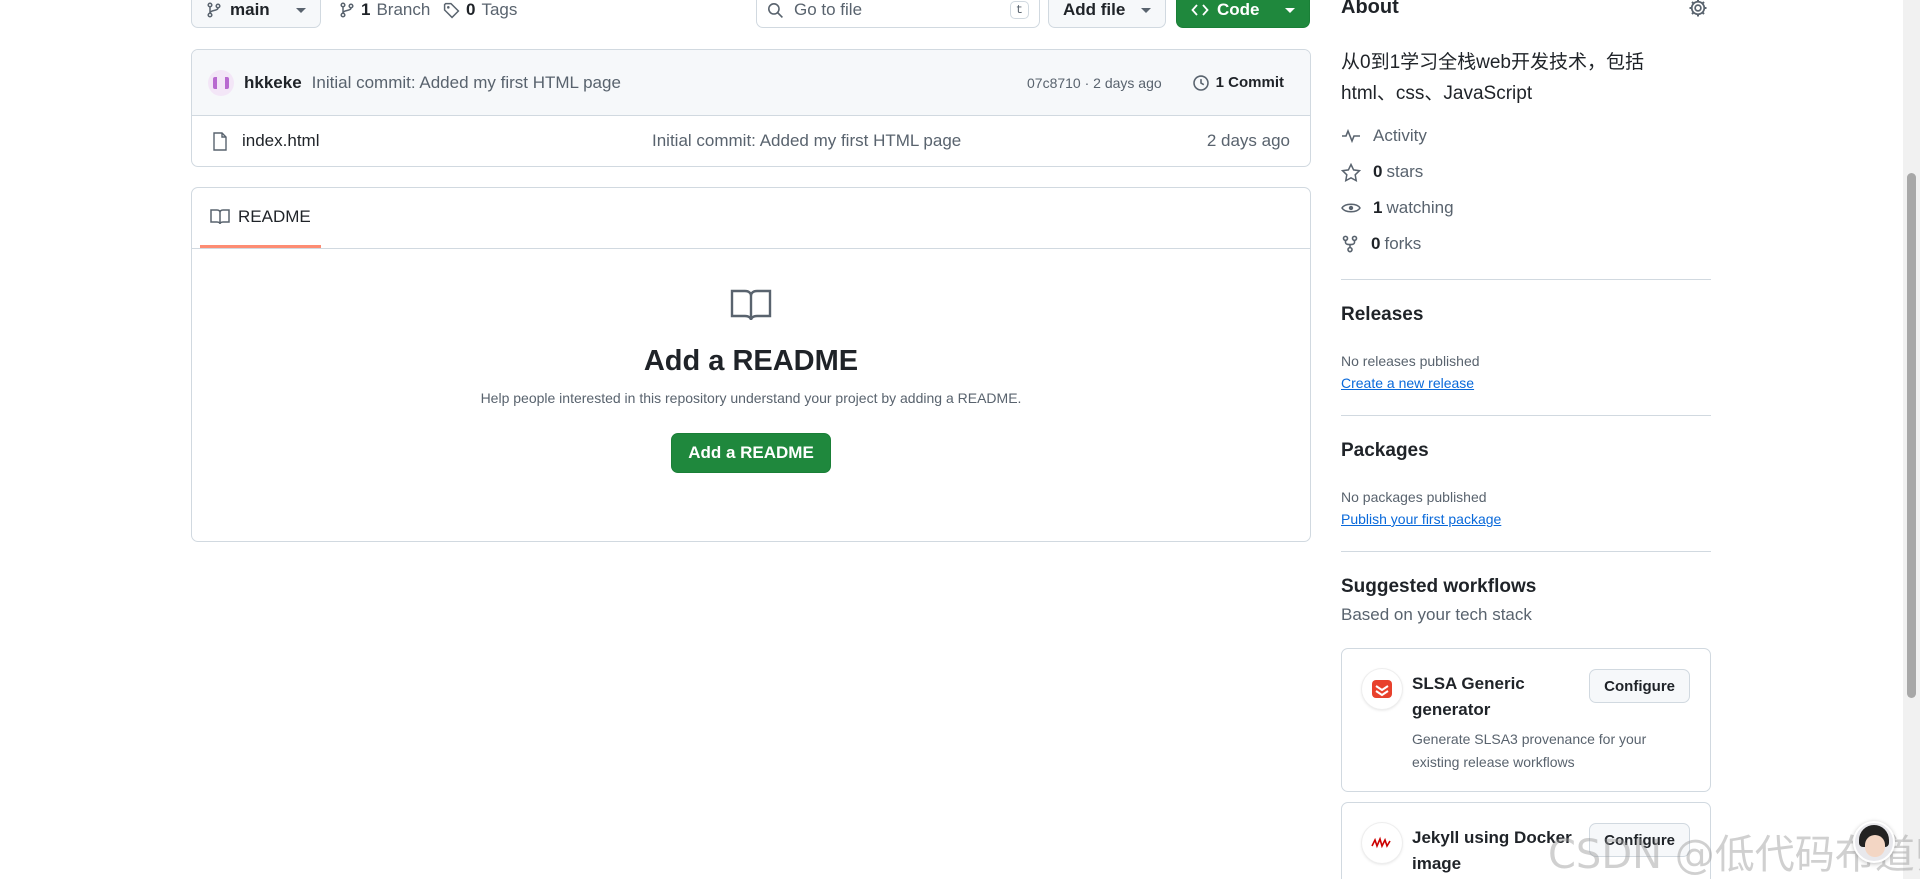  Describe the element at coordinates (366, 9) in the screenshot. I see `branches-count: 1` at that location.